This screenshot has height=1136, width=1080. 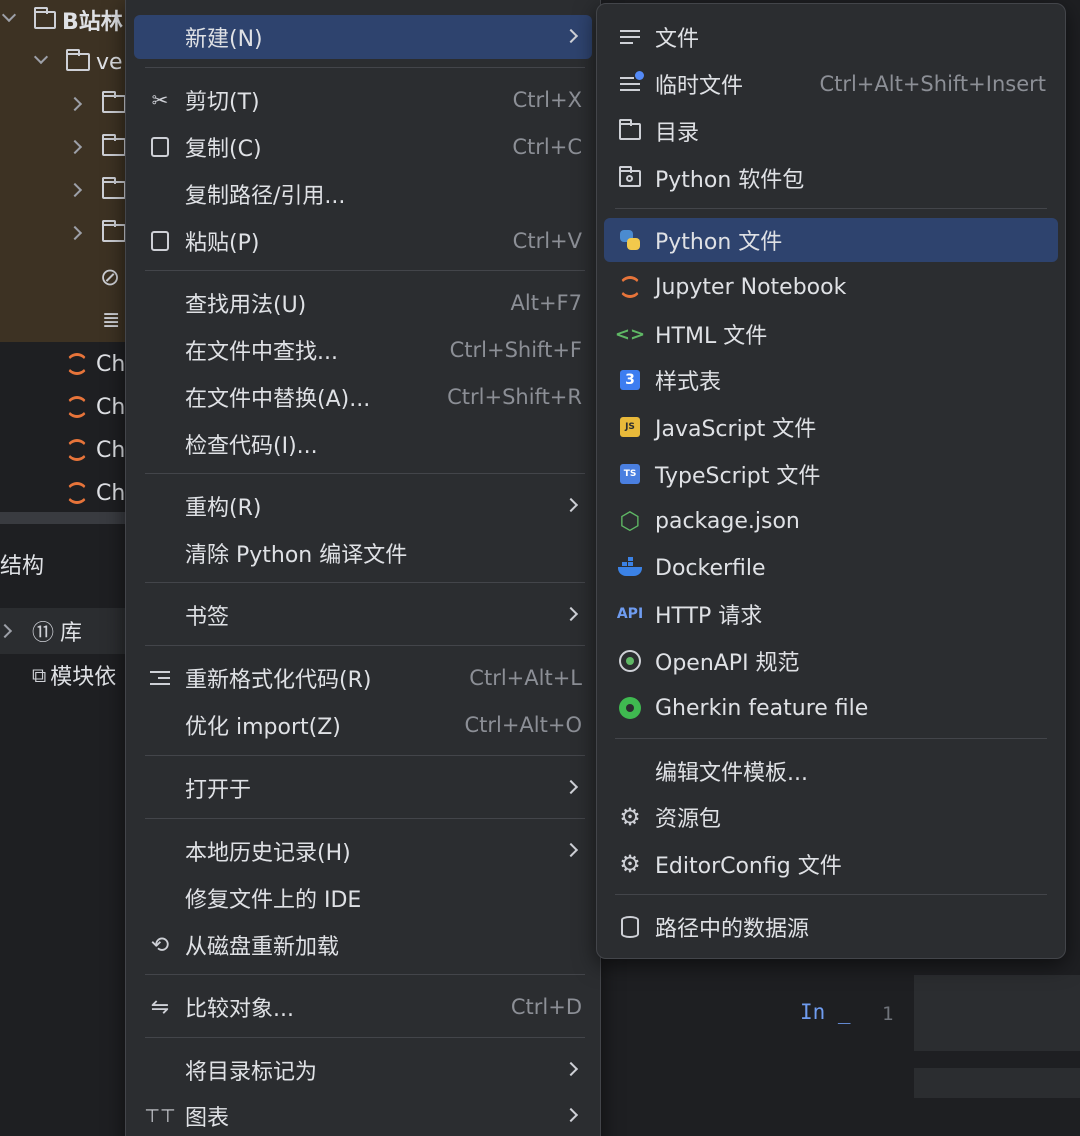 I want to click on menu-item-label: 重构(R), so click(x=223, y=508).